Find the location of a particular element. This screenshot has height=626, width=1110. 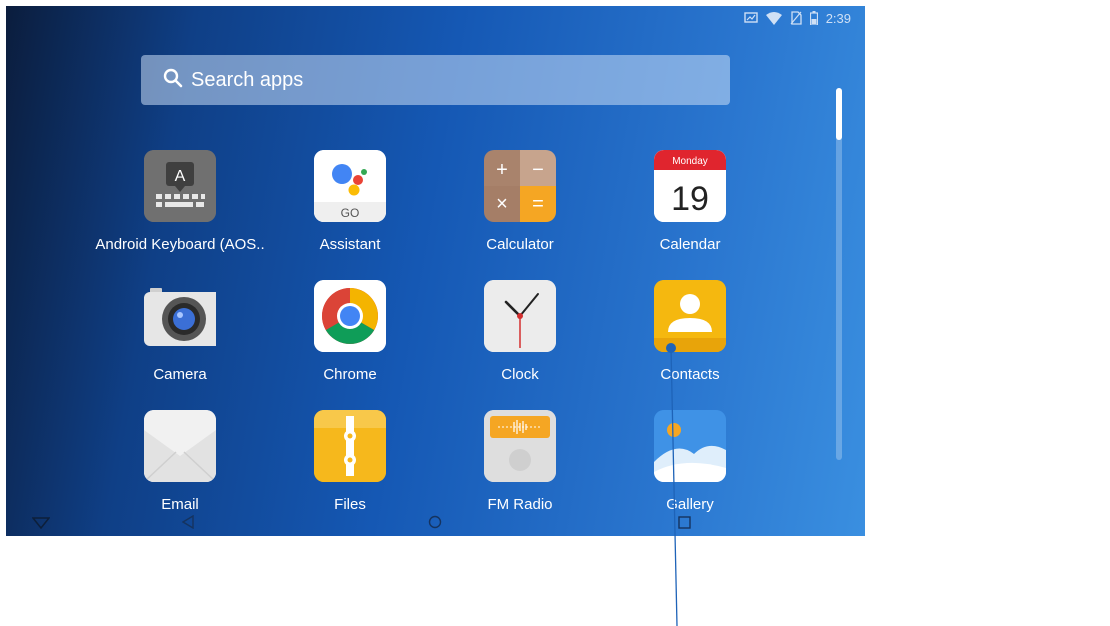

app-label: FM Radio is located at coordinates (520, 504).